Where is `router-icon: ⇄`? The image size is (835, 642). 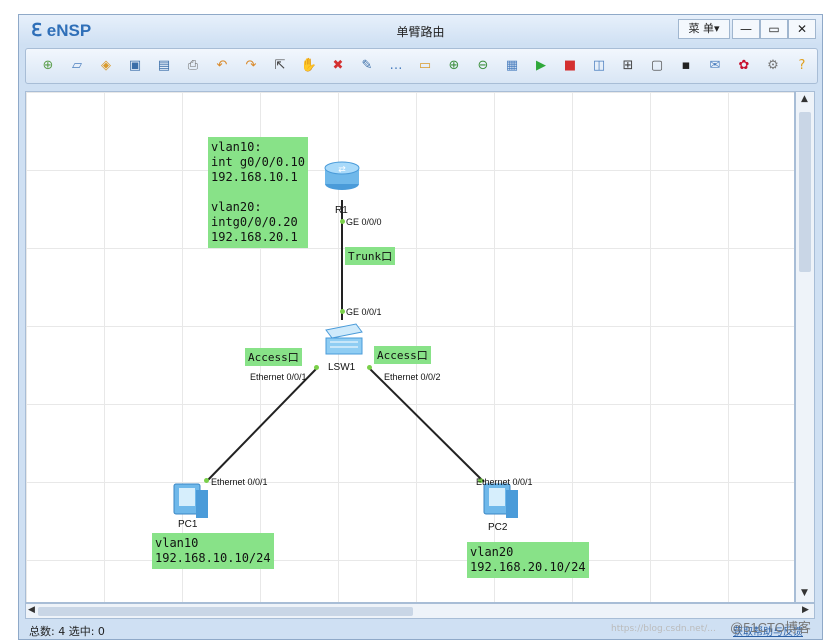
router-icon: ⇄ is located at coordinates (342, 175).